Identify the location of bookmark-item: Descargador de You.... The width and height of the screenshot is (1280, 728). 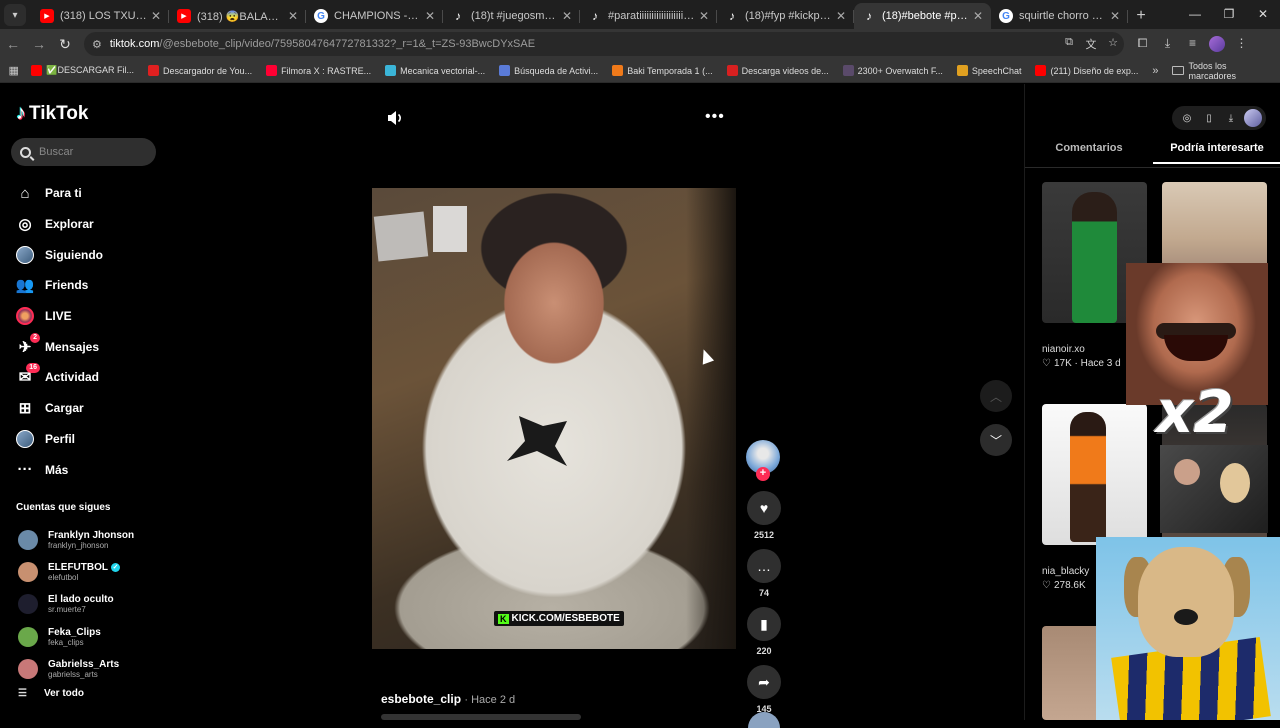
(200, 70).